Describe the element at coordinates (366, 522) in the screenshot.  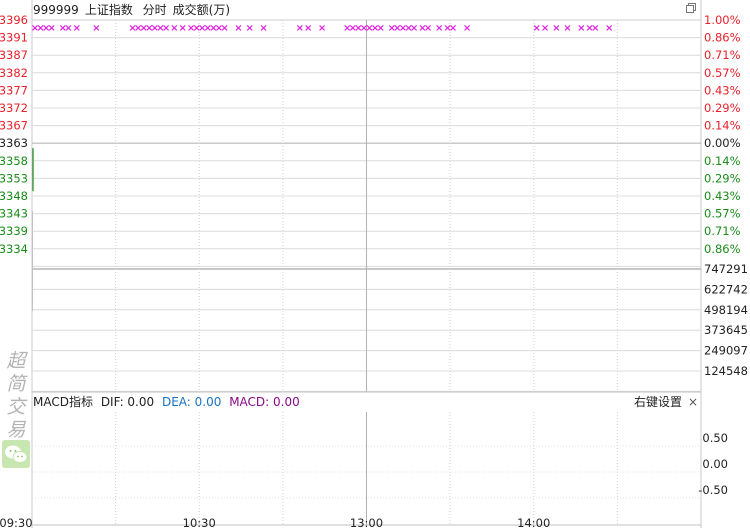
I see `time-tick-label: 13:00` at that location.